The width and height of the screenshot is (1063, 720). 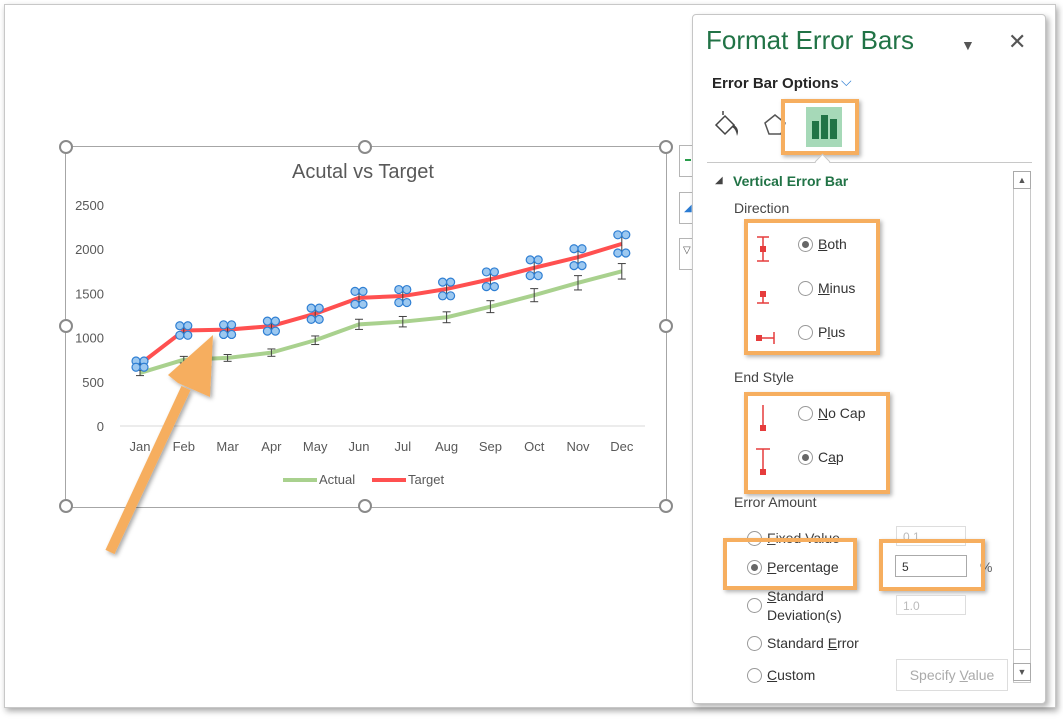 I want to click on resize-handle-bottom, so click(x=365, y=506).